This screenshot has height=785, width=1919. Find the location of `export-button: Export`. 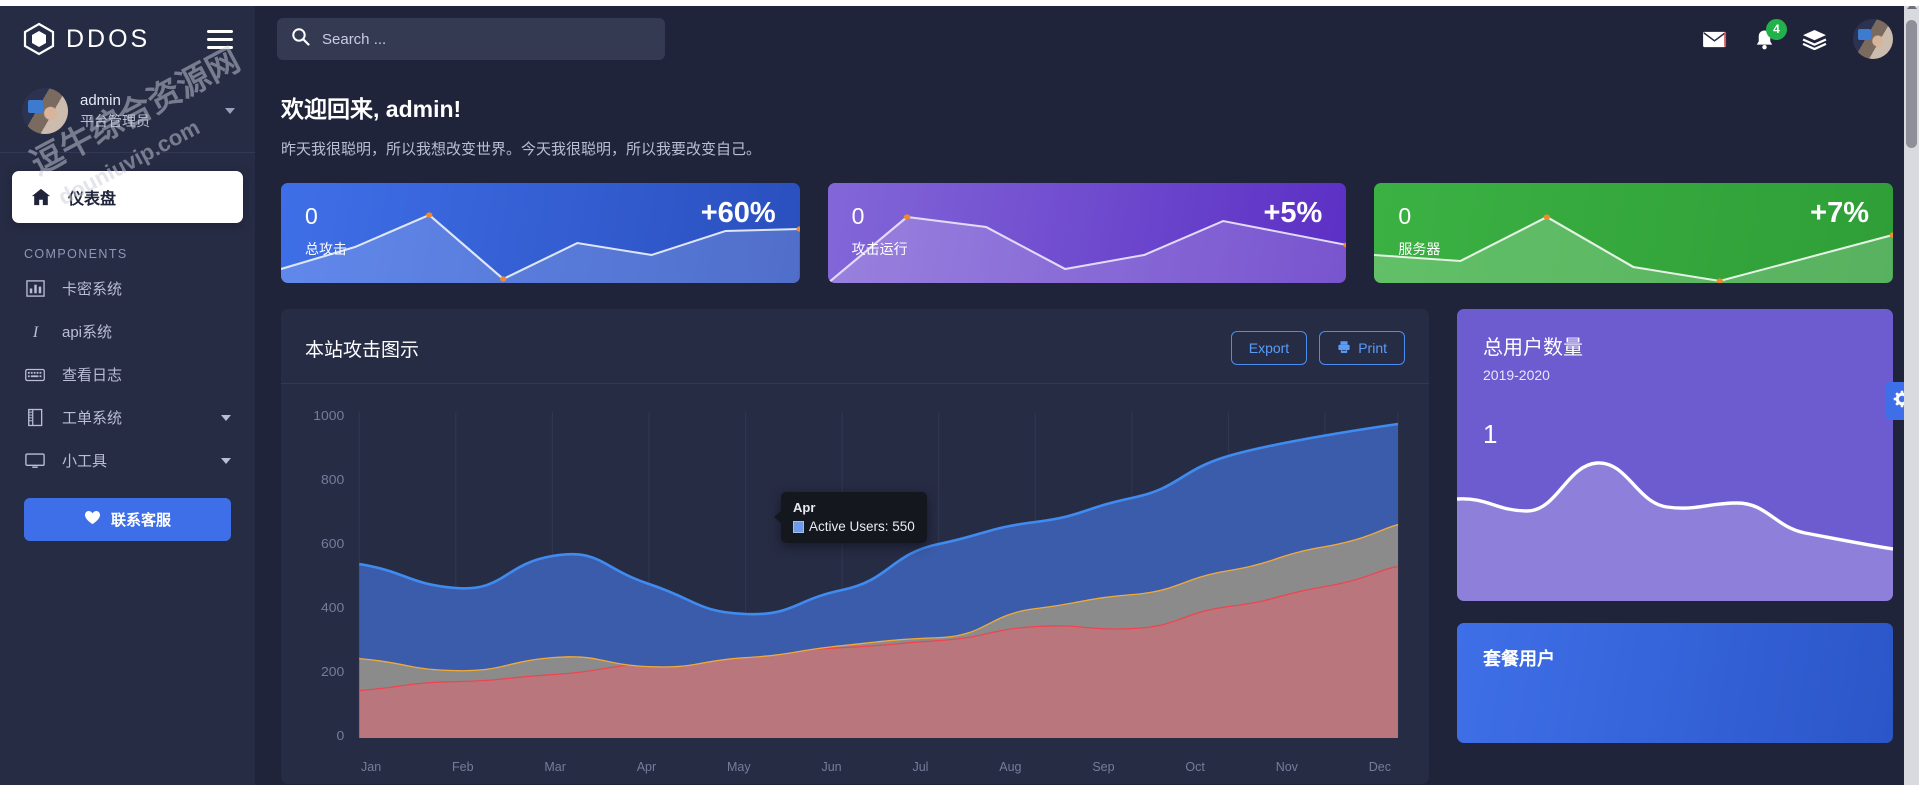

export-button: Export is located at coordinates (1269, 348).